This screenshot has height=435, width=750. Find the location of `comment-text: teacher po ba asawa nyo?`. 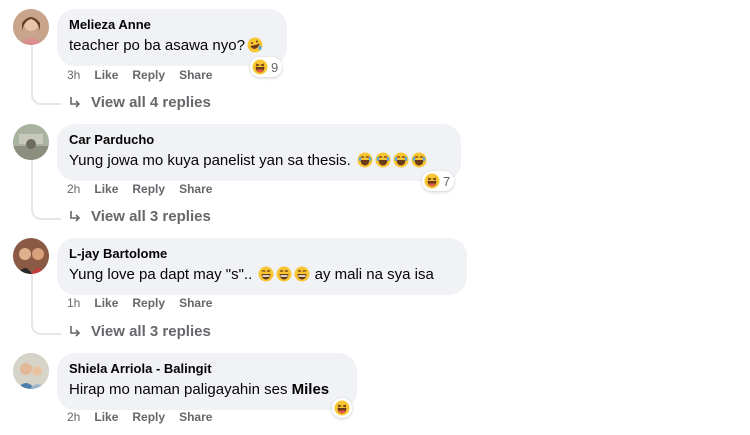

comment-text: teacher po ba asawa nyo? is located at coordinates (172, 46).